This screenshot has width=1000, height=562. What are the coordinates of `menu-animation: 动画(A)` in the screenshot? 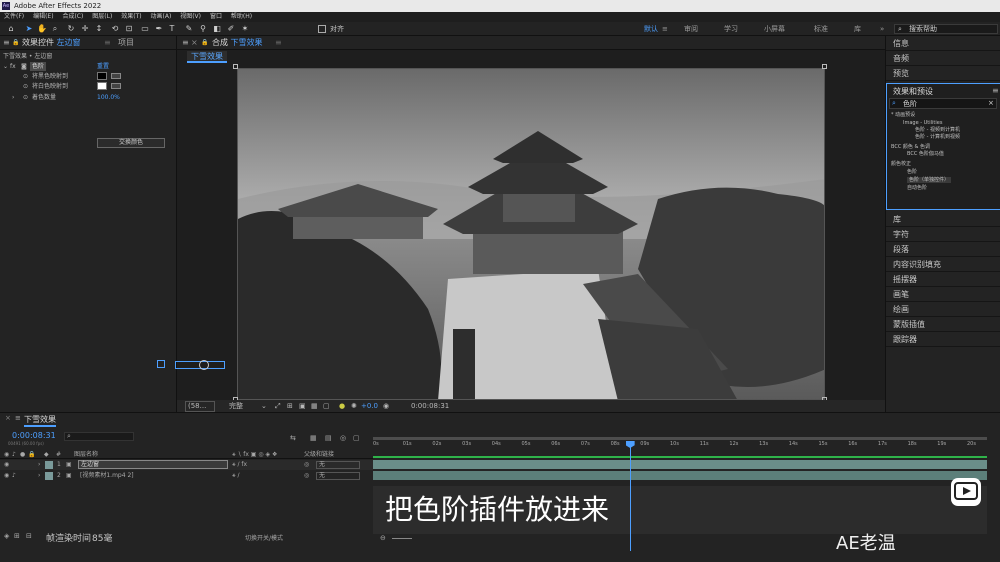 It's located at (161, 16).